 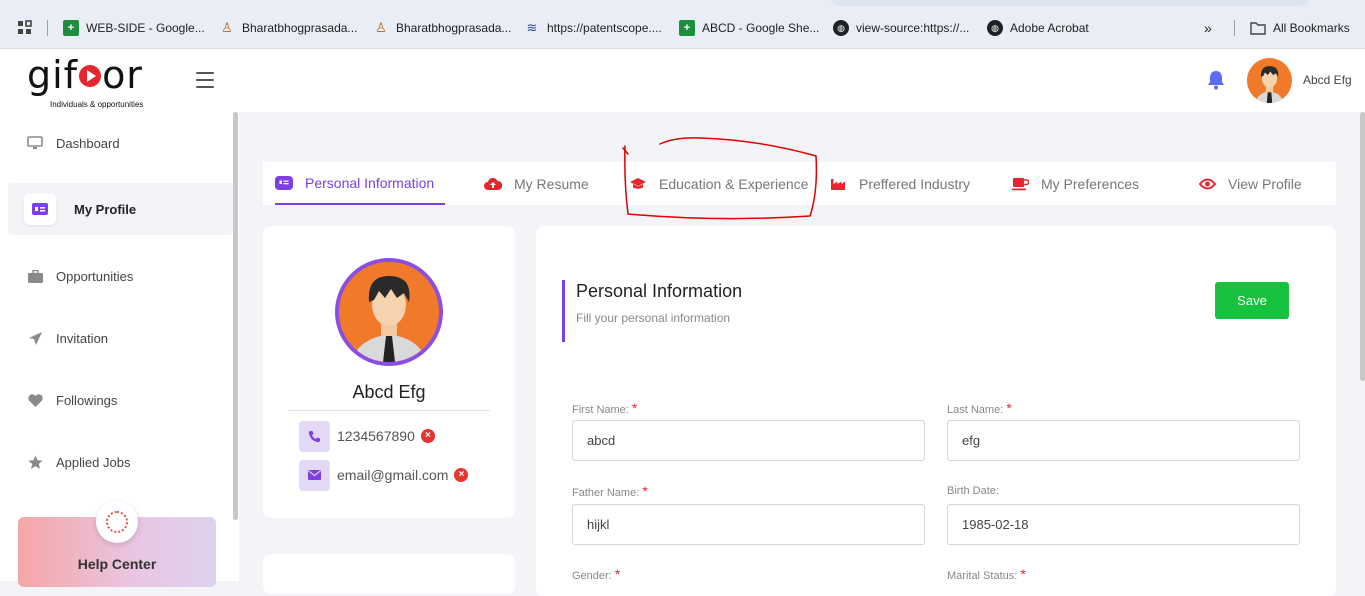 I want to click on profile-avatar, so click(x=389, y=312).